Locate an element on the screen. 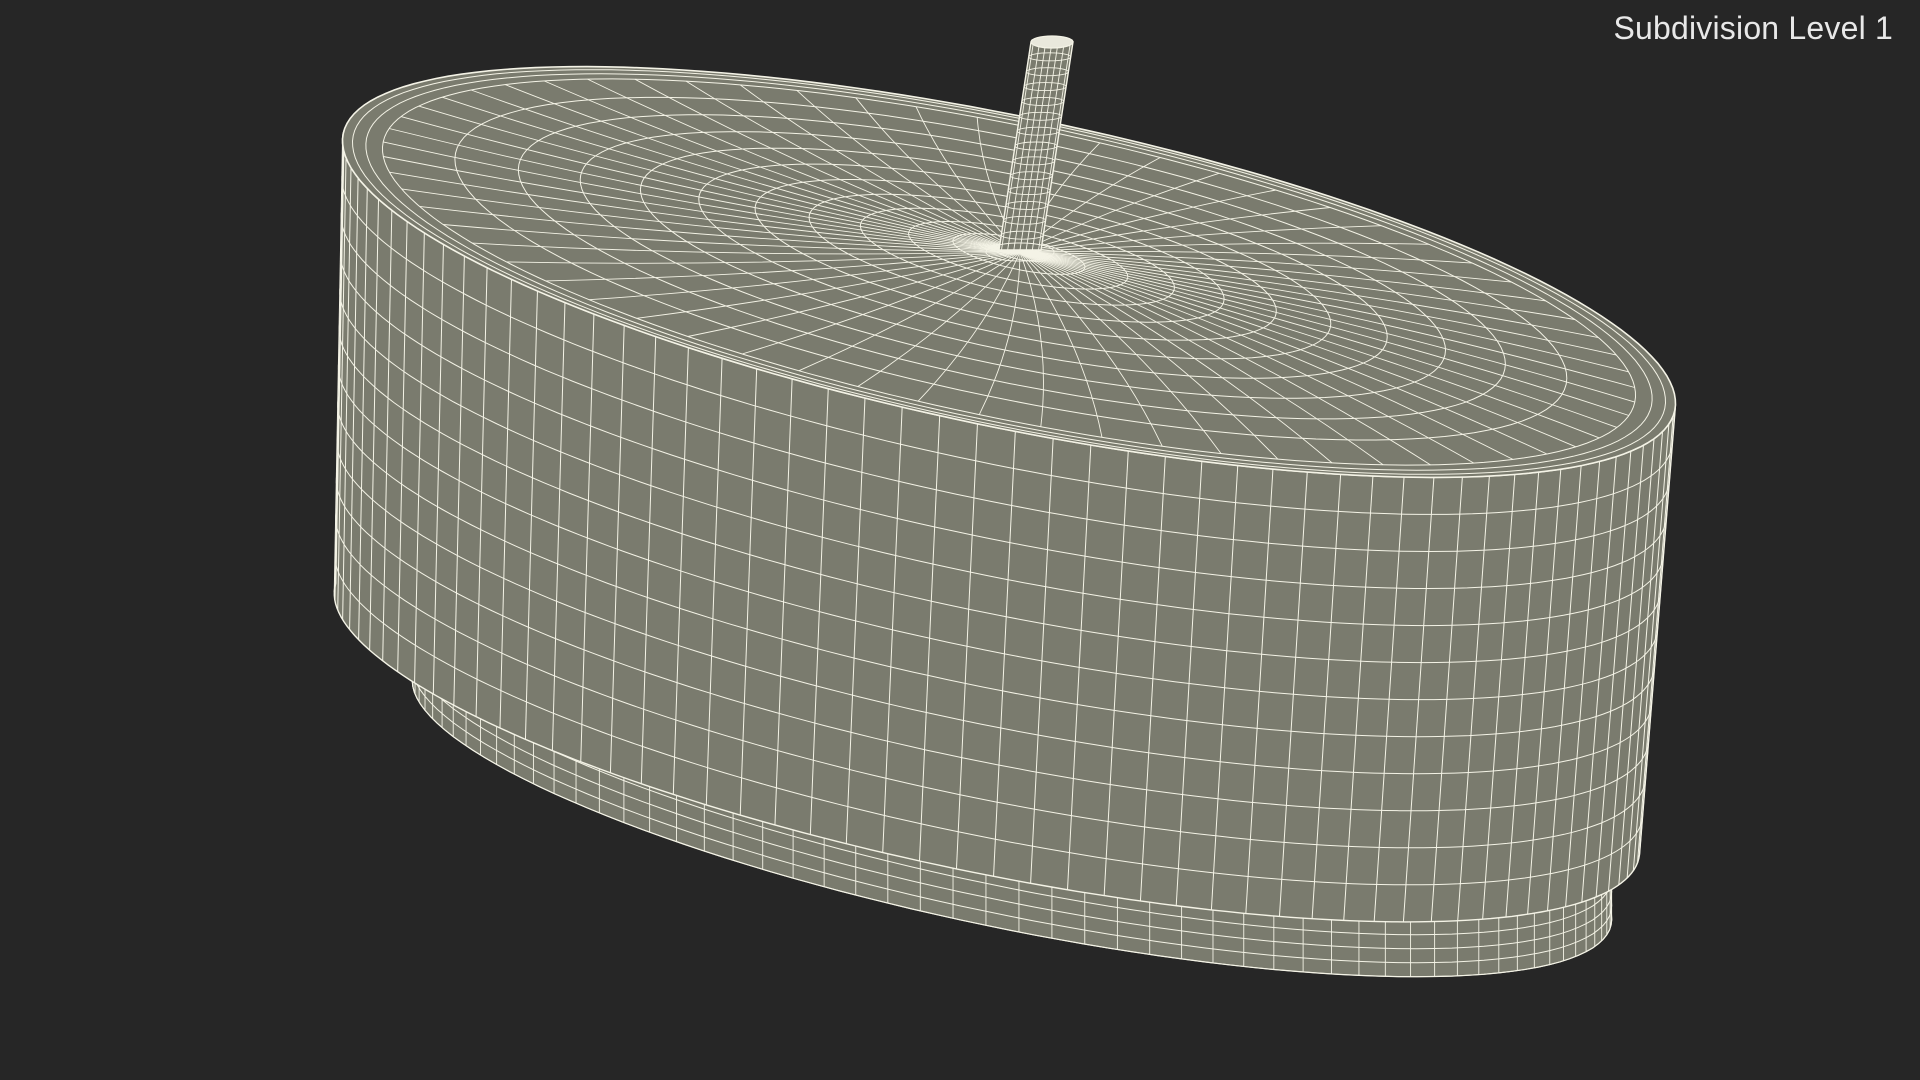  pin-cap is located at coordinates (1052, 42).